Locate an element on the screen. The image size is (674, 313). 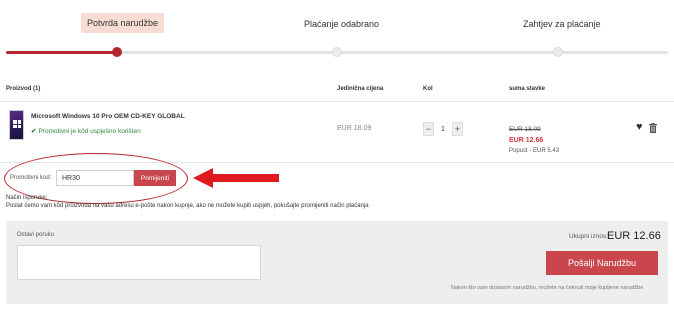
step-label-confirm: Potvrda narudžbe is located at coordinates (123, 23).